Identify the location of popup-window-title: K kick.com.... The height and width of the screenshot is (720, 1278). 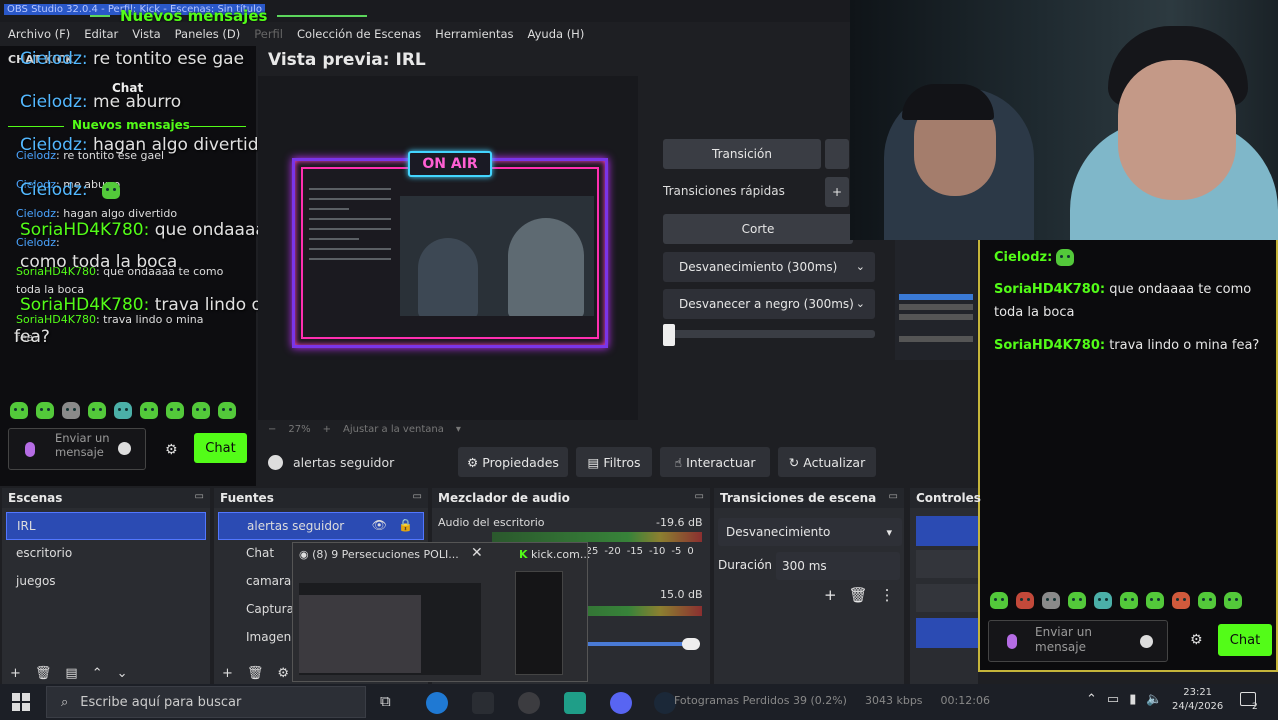
(554, 554).